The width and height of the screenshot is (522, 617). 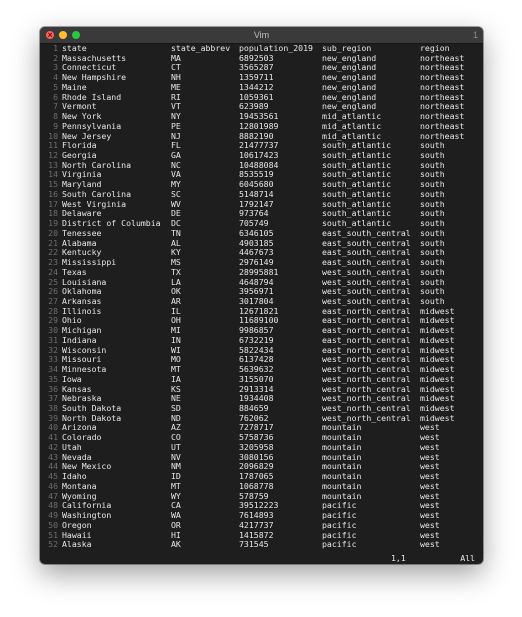 I want to click on line-number: 52, so click(x=53, y=544).